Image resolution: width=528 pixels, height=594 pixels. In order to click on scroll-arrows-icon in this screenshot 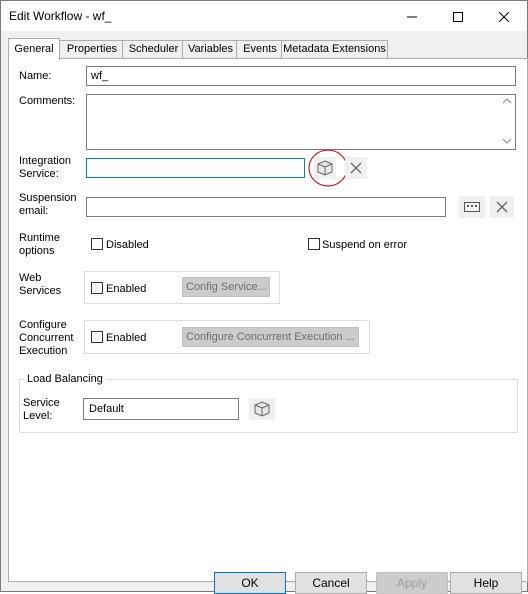, I will do `click(507, 121)`.